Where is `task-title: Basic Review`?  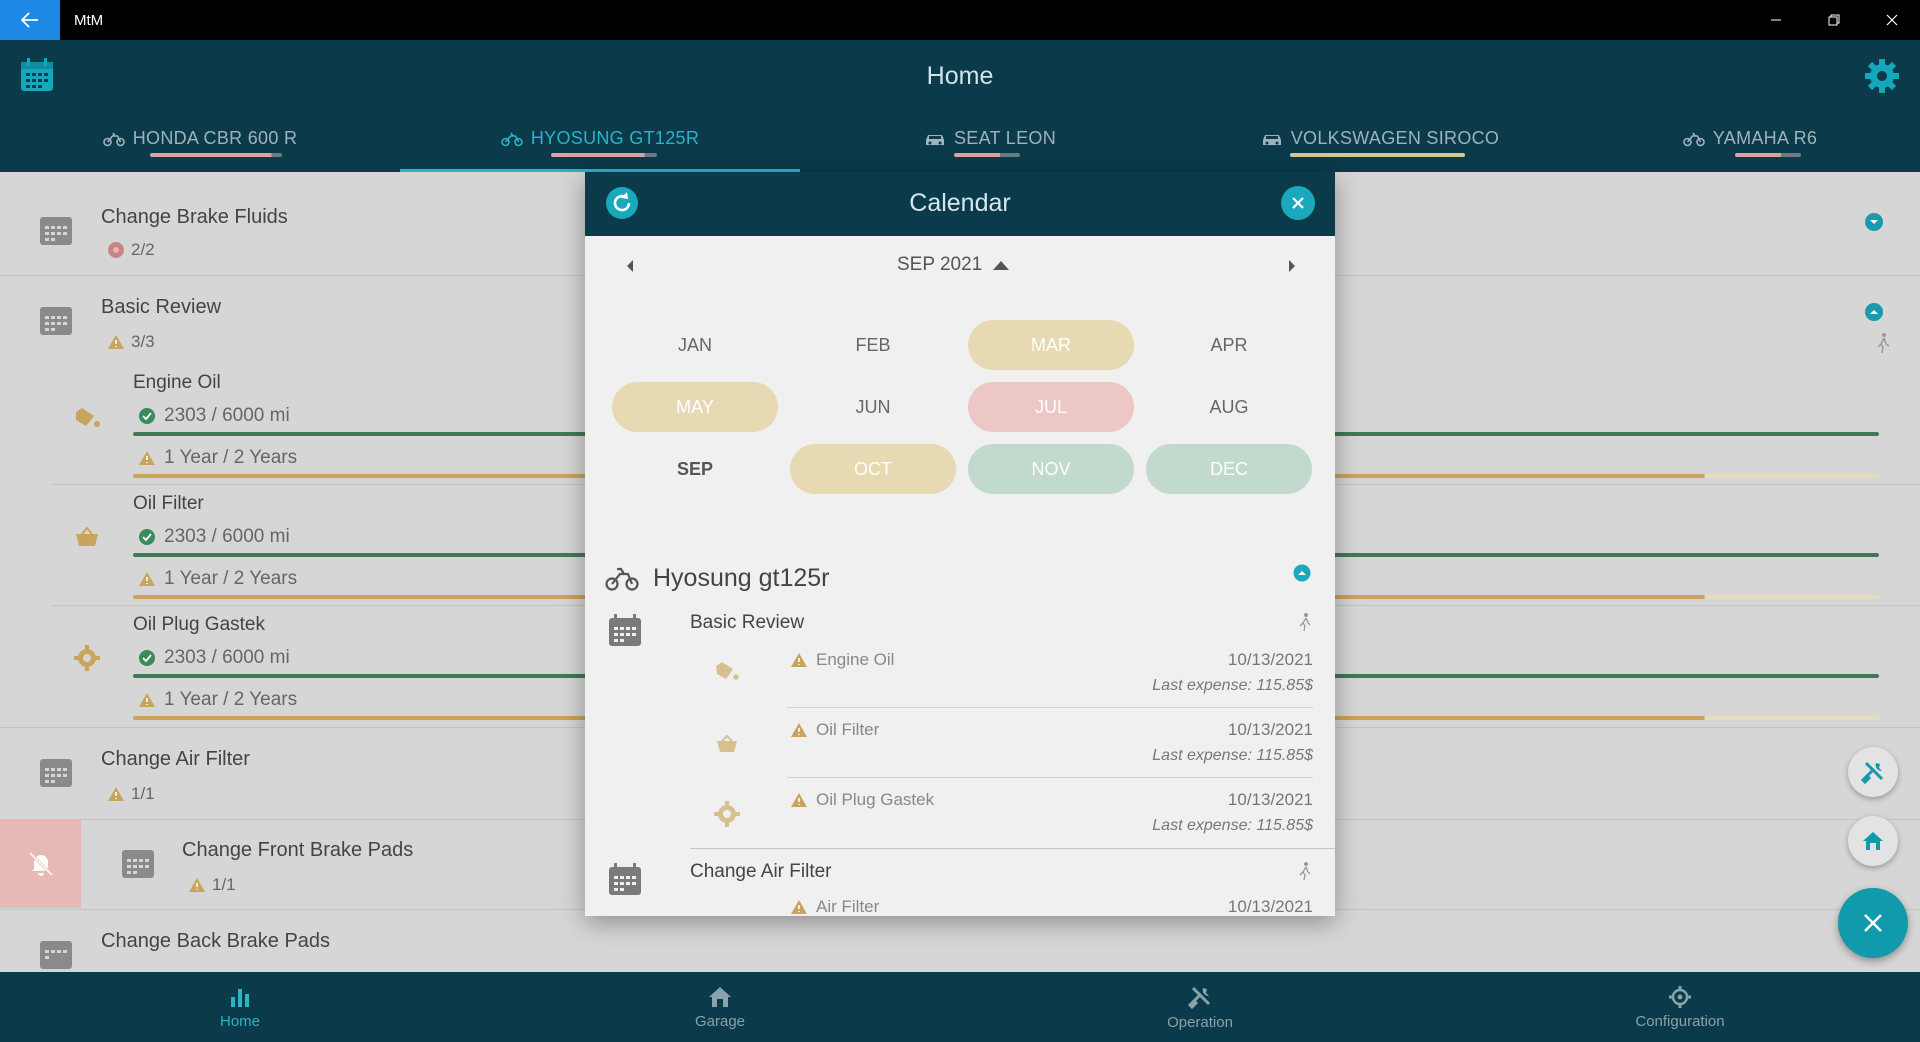 task-title: Basic Review is located at coordinates (161, 307).